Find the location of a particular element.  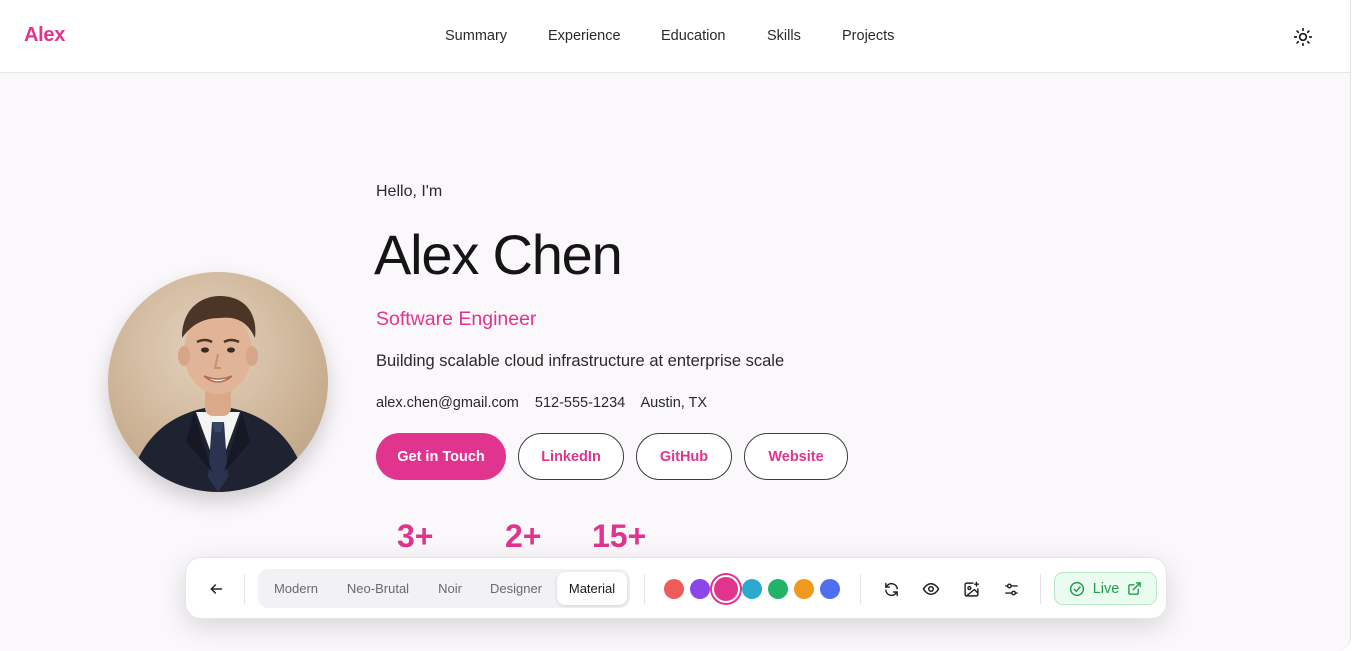

back-button is located at coordinates (216, 589).